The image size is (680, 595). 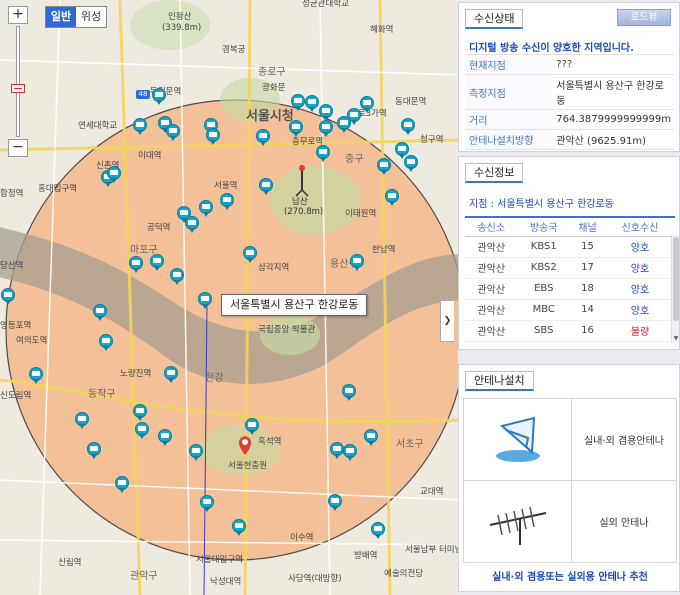 What do you see at coordinates (613, 92) in the screenshot?
I see `row-value: 서울특별시 용산구 한강로동` at bounding box center [613, 92].